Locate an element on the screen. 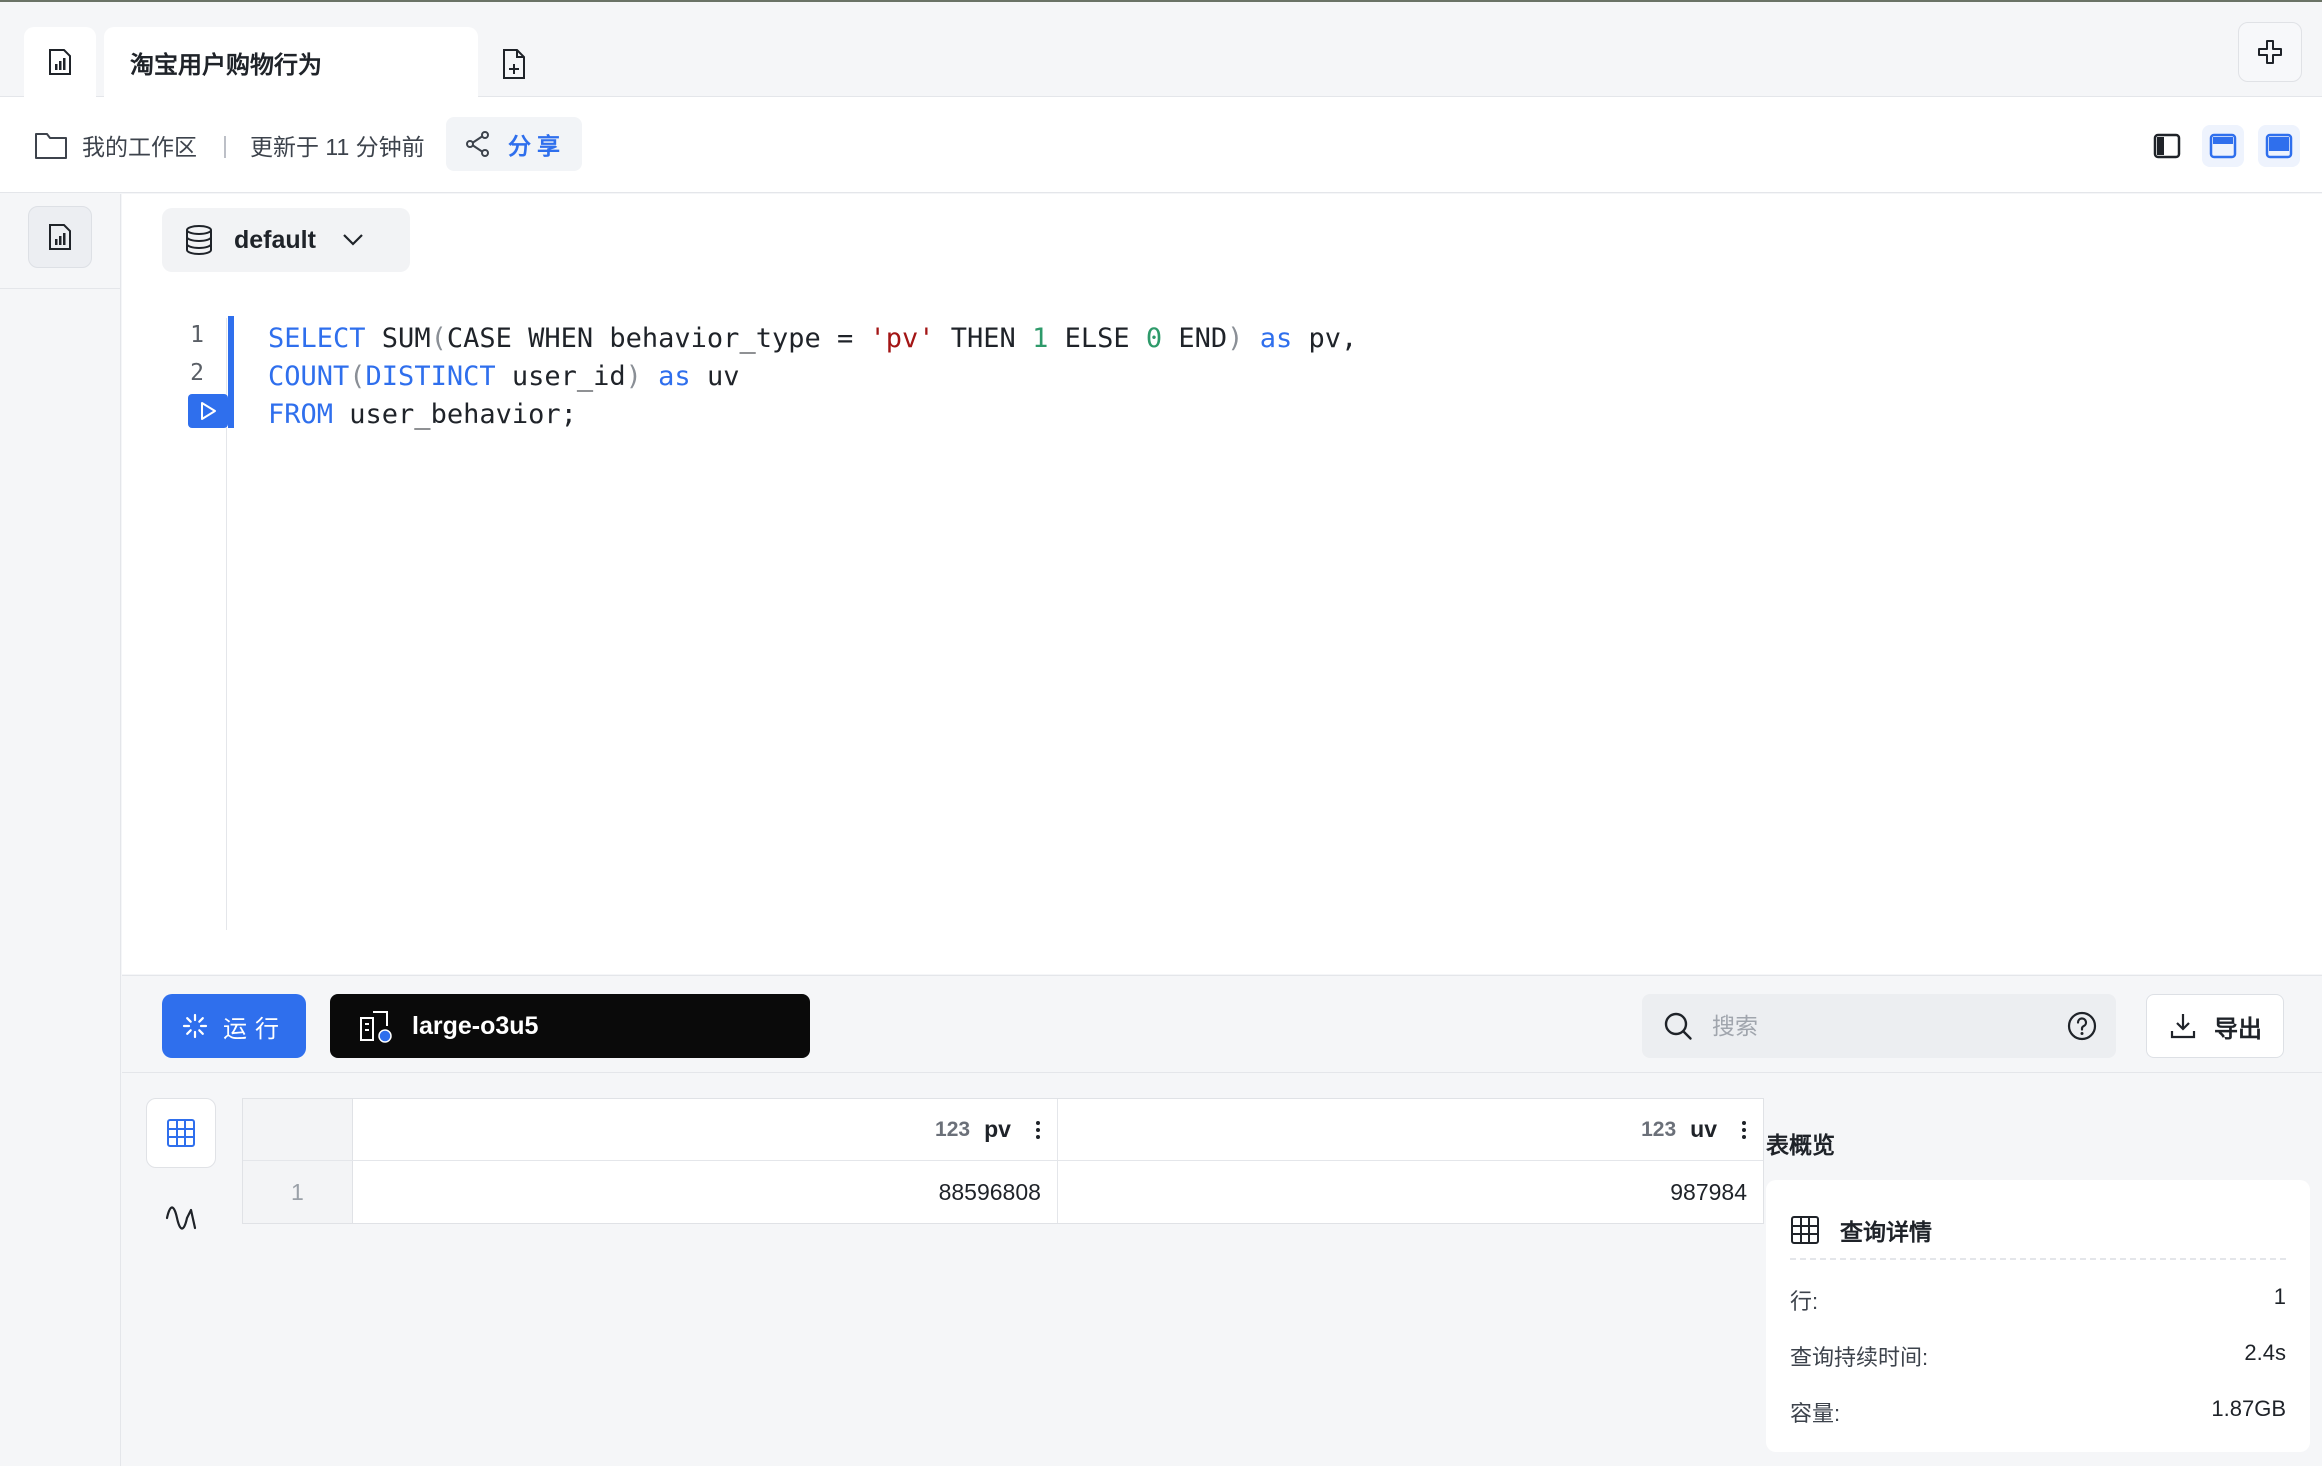 This screenshot has width=2322, height=1466. table-header-row: 123 pv 123 uv is located at coordinates (1003, 1130).